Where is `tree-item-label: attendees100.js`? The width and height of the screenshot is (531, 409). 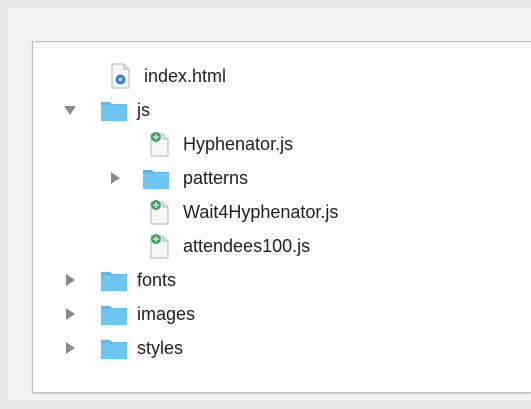 tree-item-label: attendees100.js is located at coordinates (247, 246).